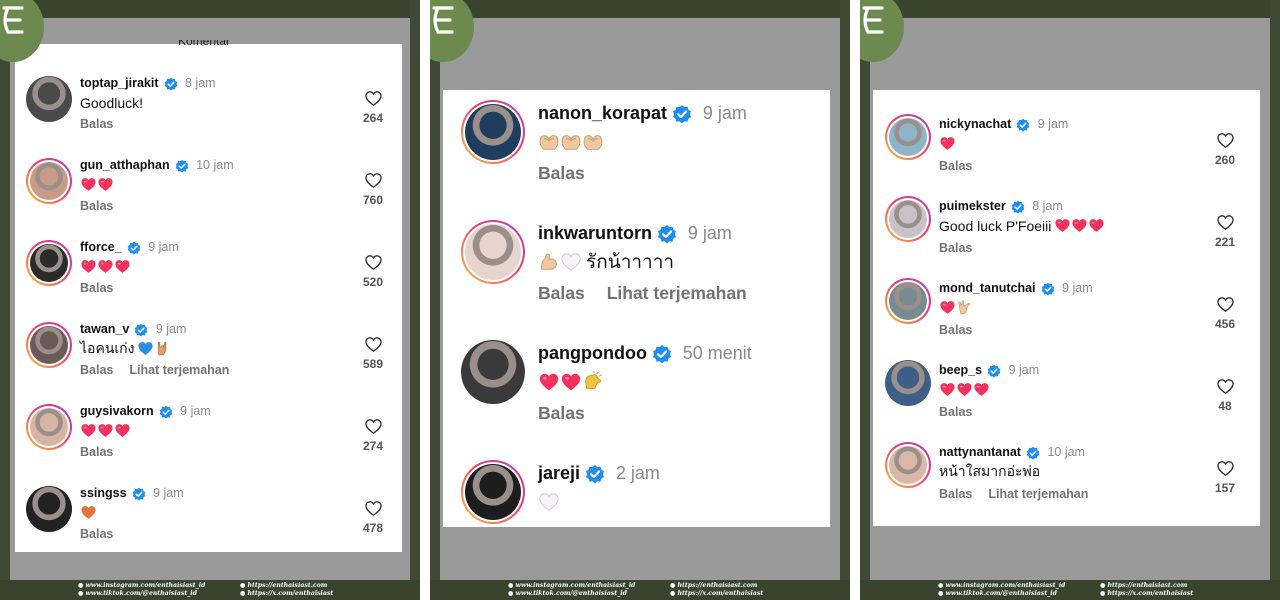  I want to click on username-text: toptap_jirakit, so click(119, 83).